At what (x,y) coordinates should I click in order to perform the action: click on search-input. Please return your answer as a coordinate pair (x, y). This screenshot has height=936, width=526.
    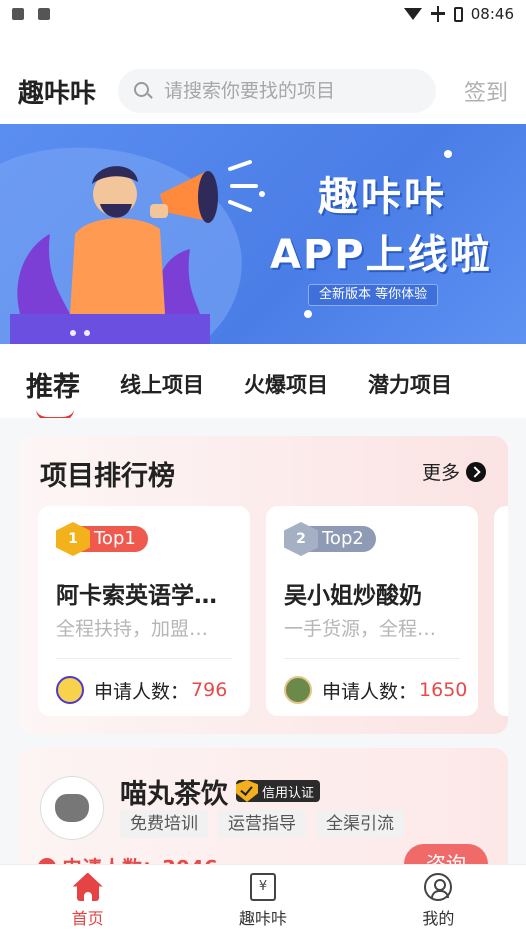
    Looking at the image, I should click on (289, 91).